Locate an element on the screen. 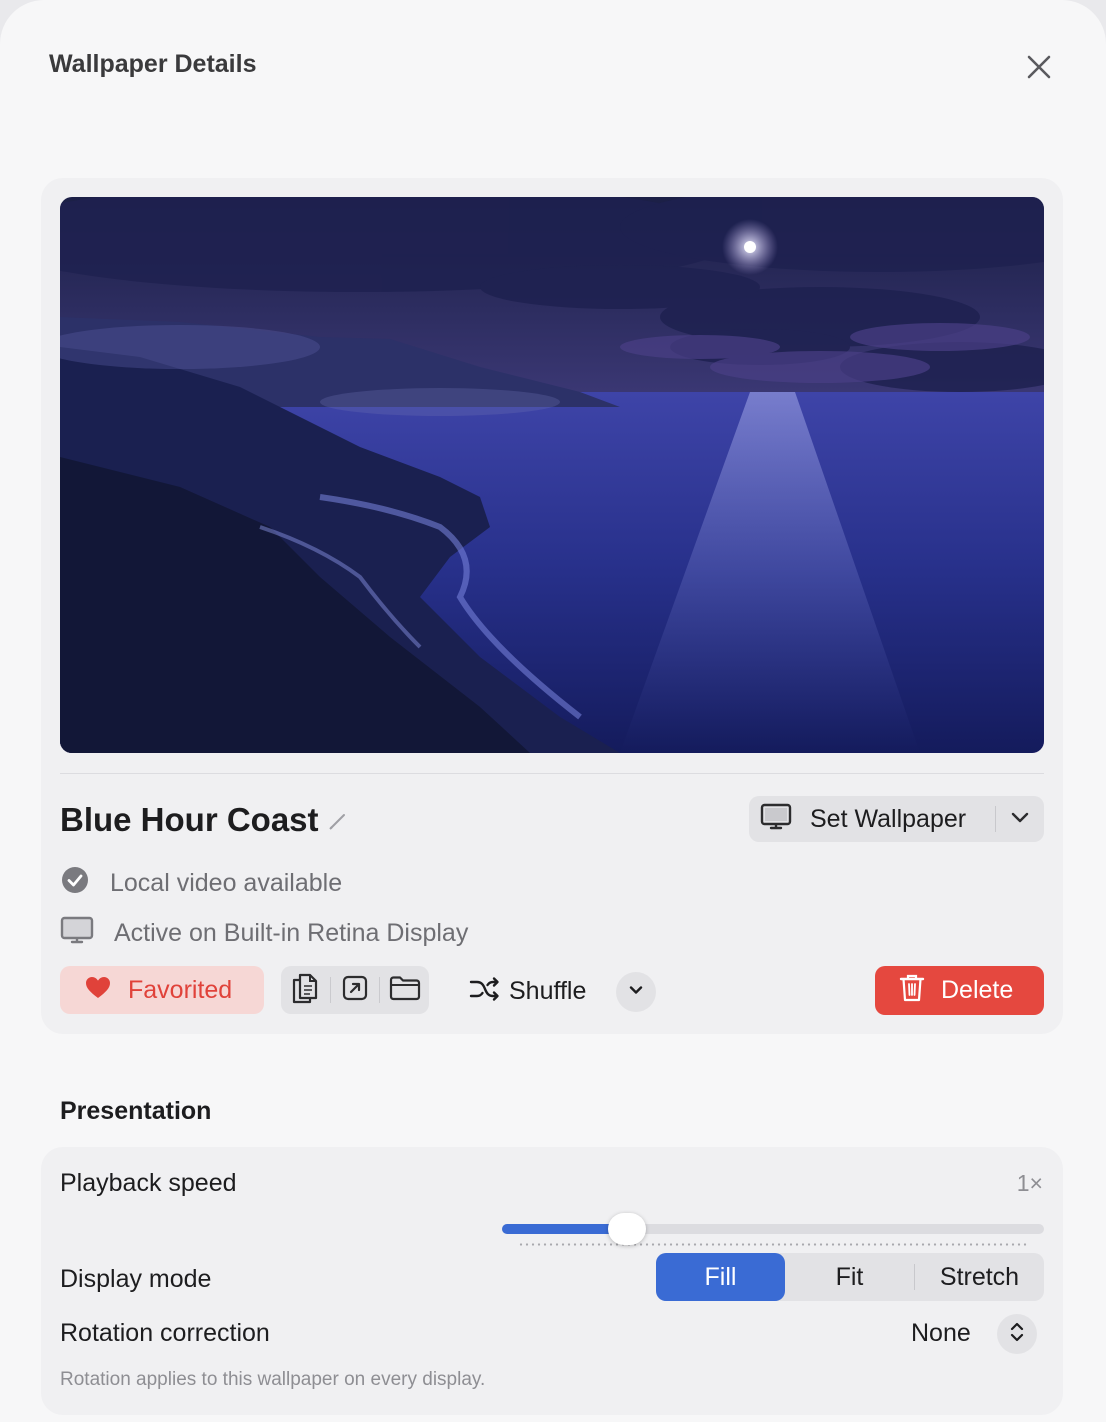  set-wallpaper-menu-button is located at coordinates (1020, 819).